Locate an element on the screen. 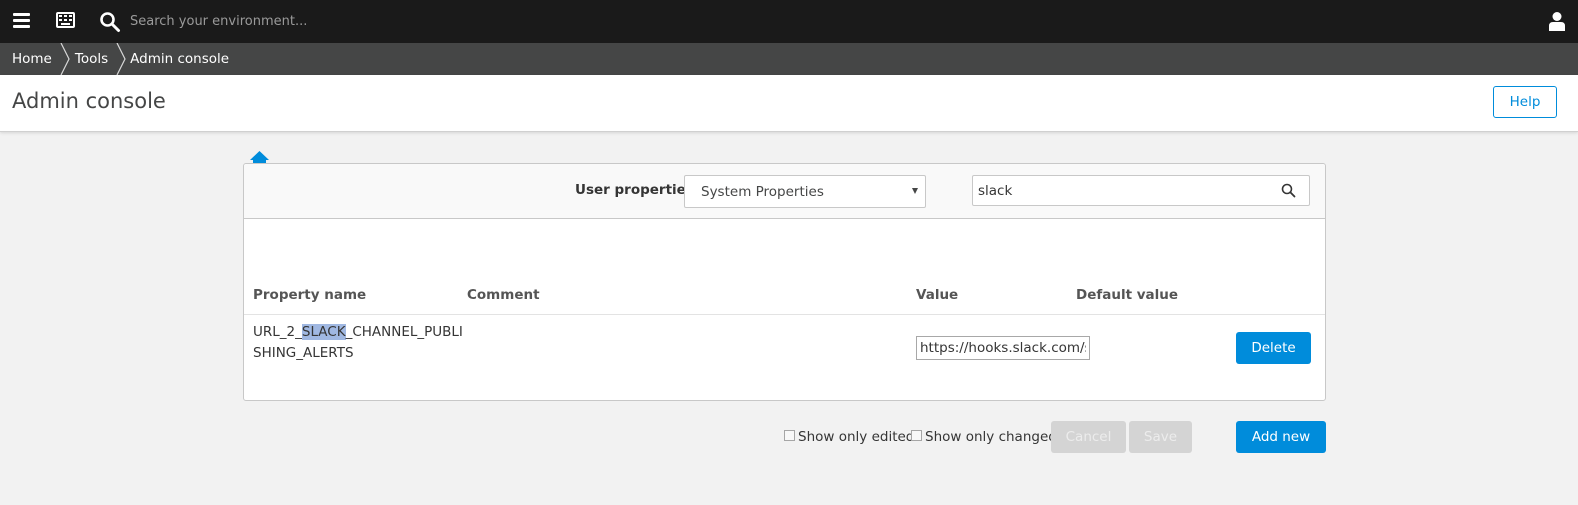  breadcrumb-label: Home is located at coordinates (32, 59).